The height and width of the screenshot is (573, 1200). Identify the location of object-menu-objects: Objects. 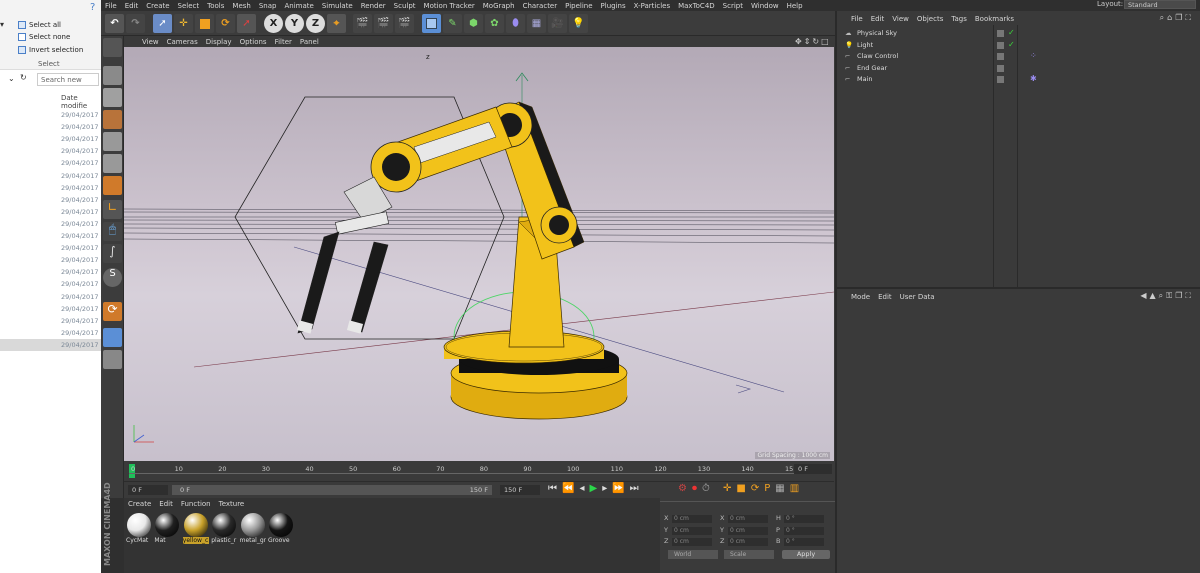
(930, 19).